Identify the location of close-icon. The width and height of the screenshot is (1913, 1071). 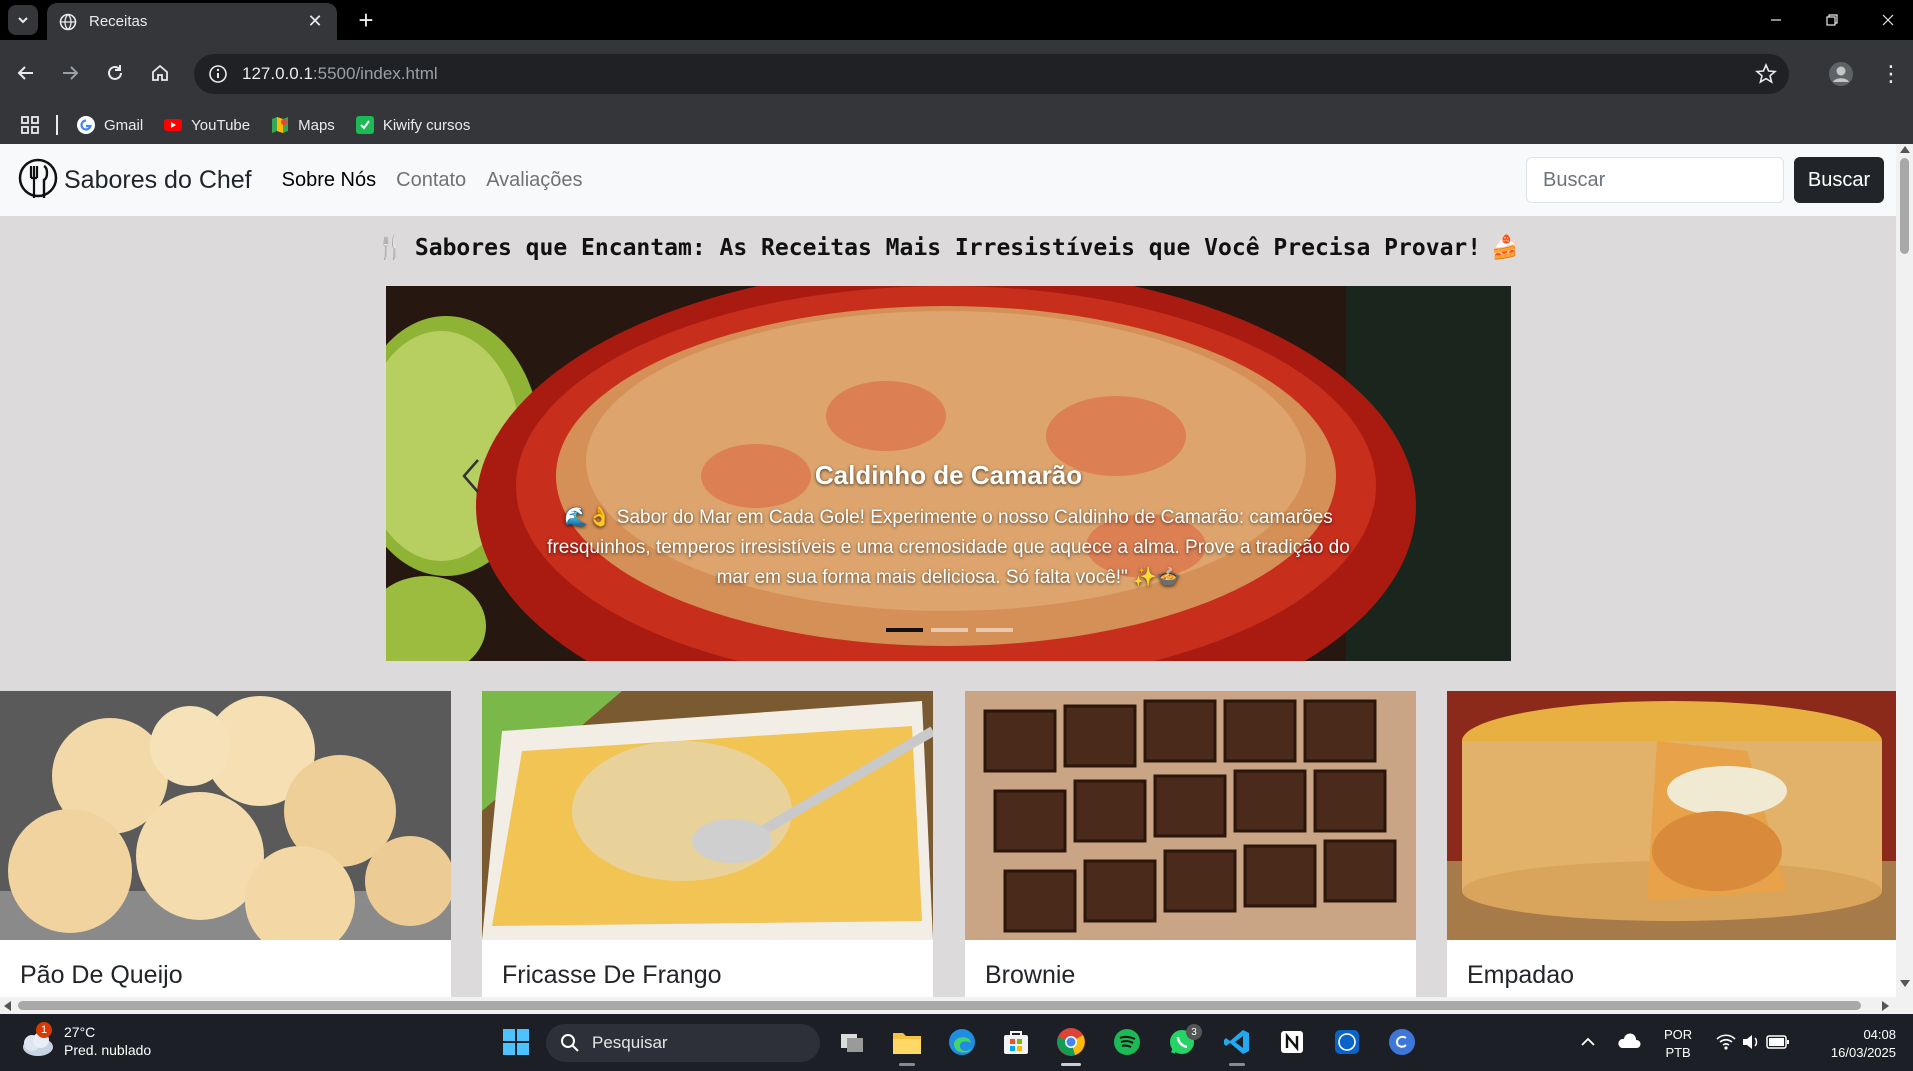
(1888, 20).